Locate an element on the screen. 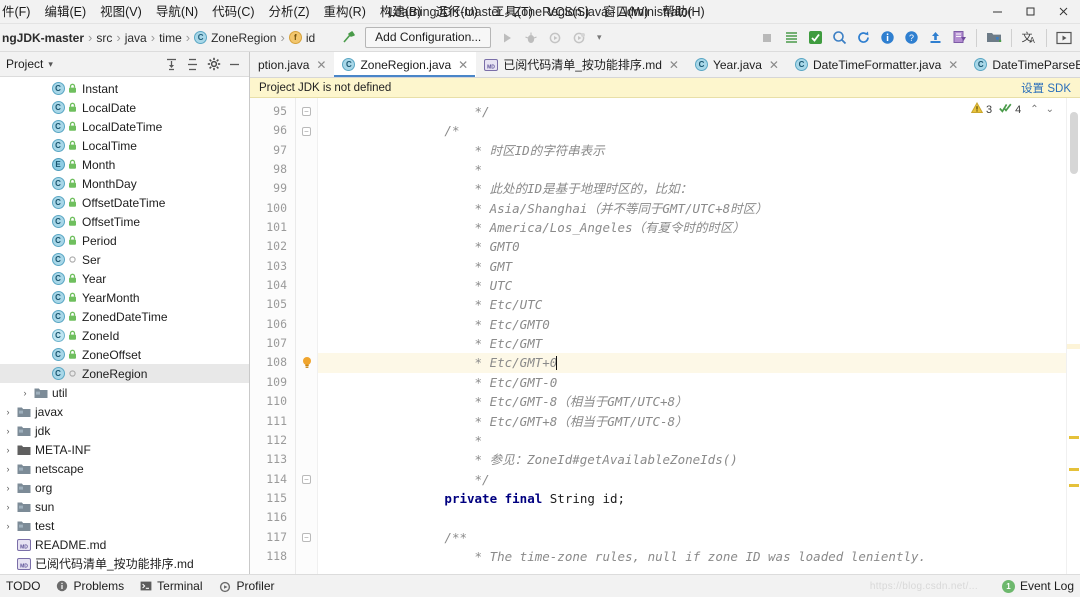  tree-item: C Period is located at coordinates (124, 240).